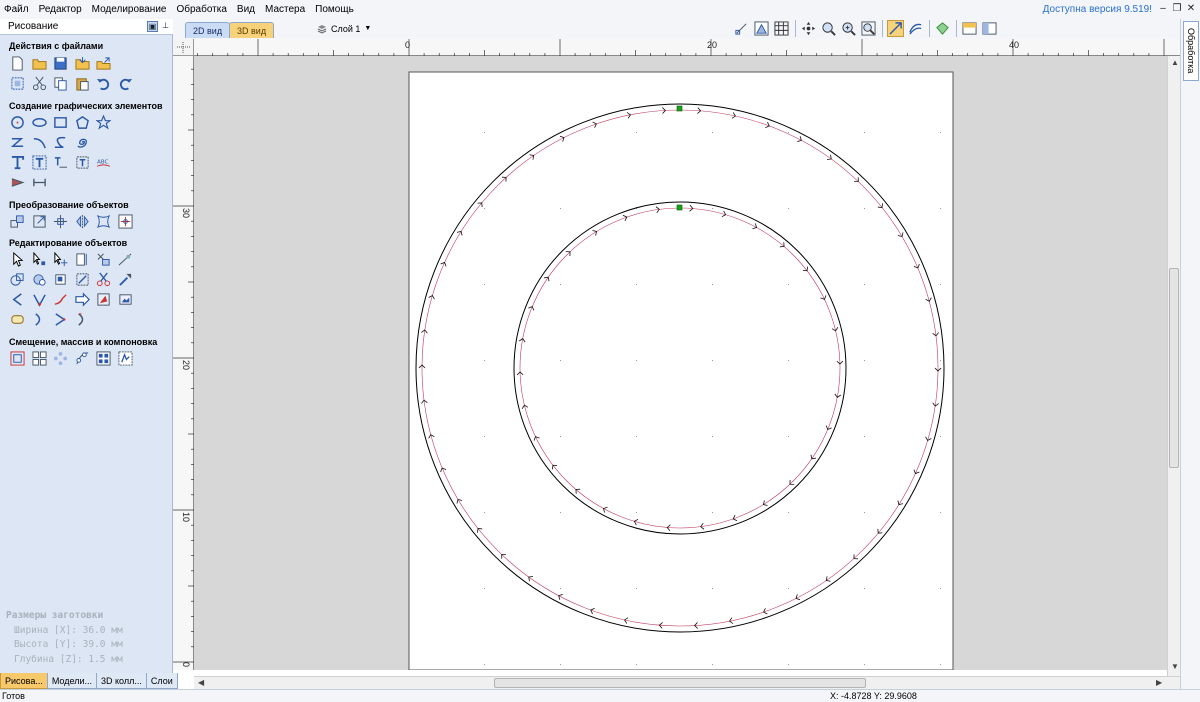  Describe the element at coordinates (201, 682) in the screenshot. I see `scroll-left-icon: ◀` at that location.